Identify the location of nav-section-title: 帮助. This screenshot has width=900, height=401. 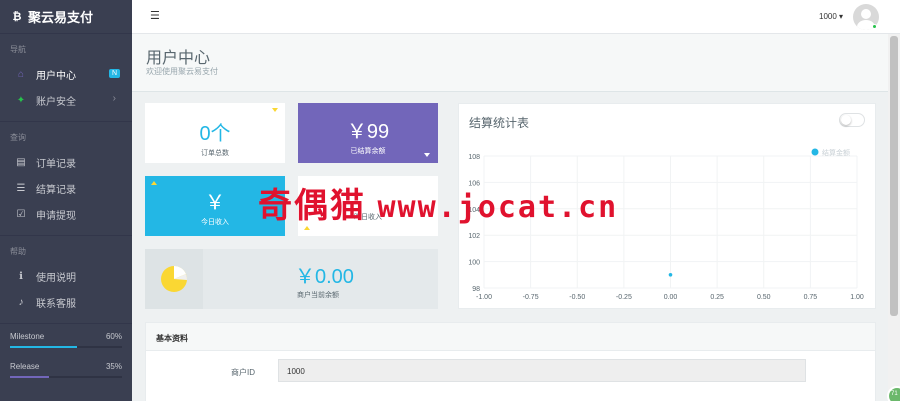
(18, 251).